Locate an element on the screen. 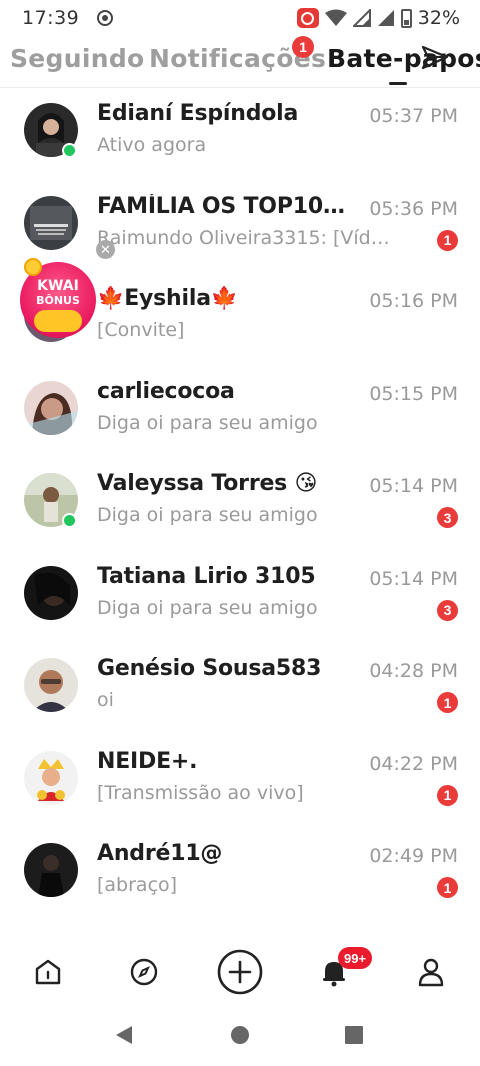 This screenshot has height=1066, width=480. chat-time: 05:15 PM is located at coordinates (413, 393).